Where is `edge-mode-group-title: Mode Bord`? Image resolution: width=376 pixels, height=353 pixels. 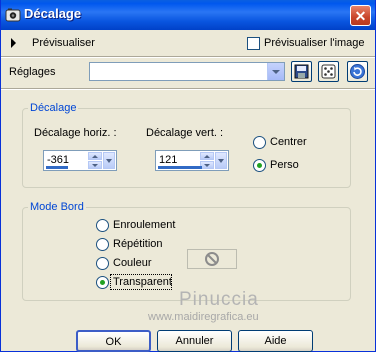 edge-mode-group-title: Mode Bord is located at coordinates (57, 207).